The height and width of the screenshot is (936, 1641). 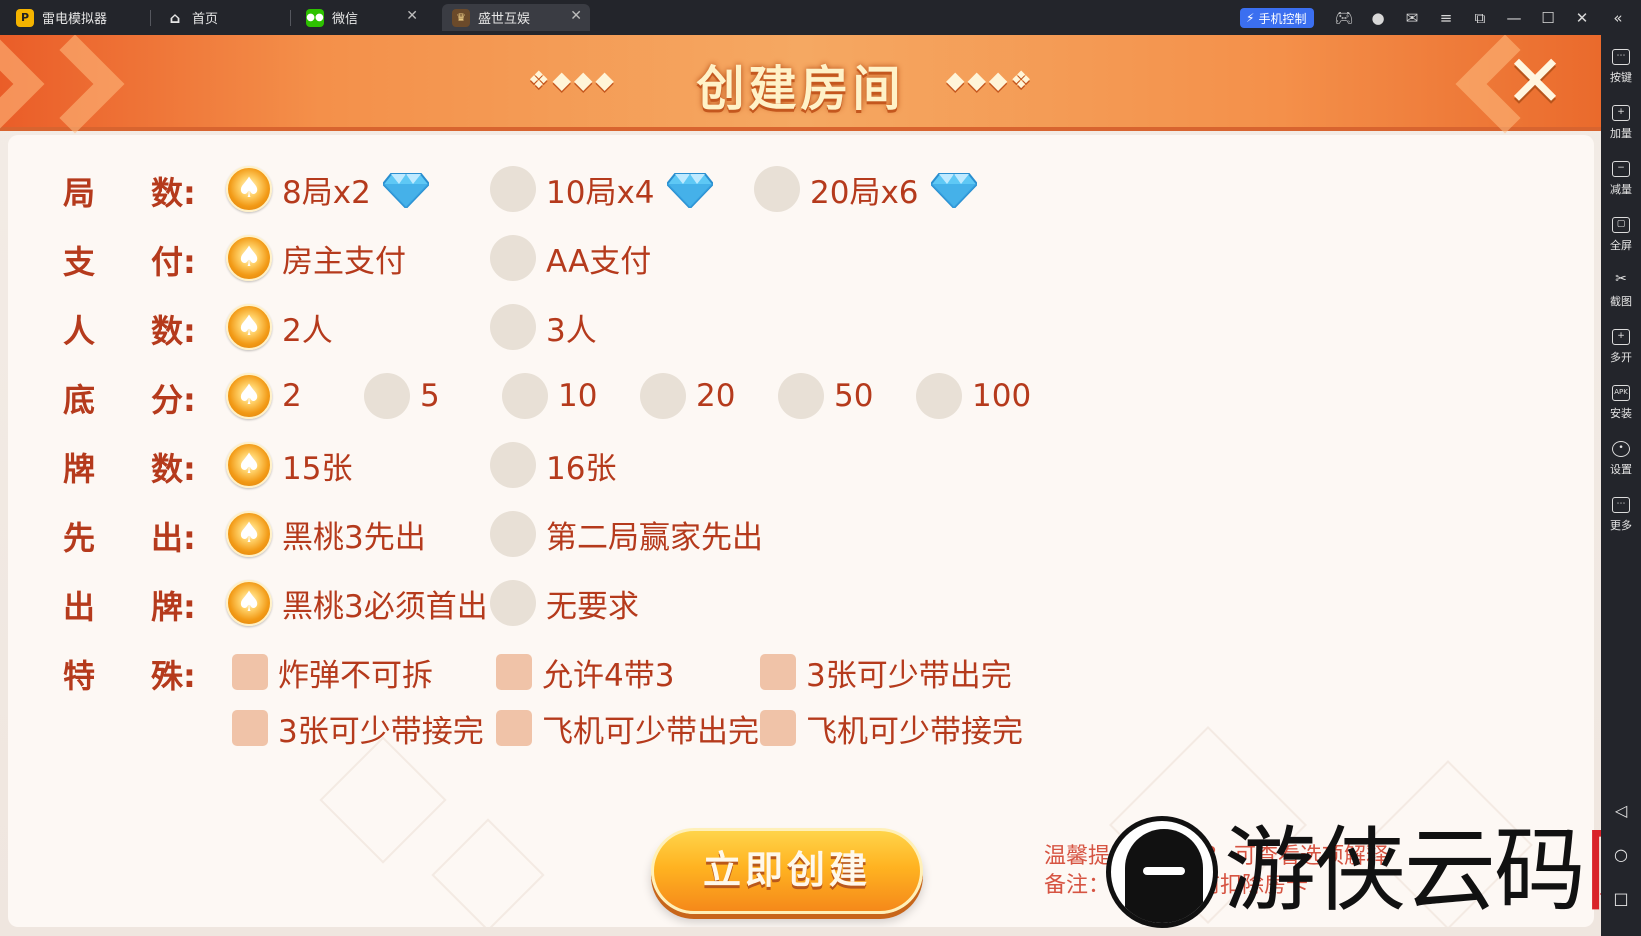 I want to click on radio-option: 15张, so click(x=289, y=465).